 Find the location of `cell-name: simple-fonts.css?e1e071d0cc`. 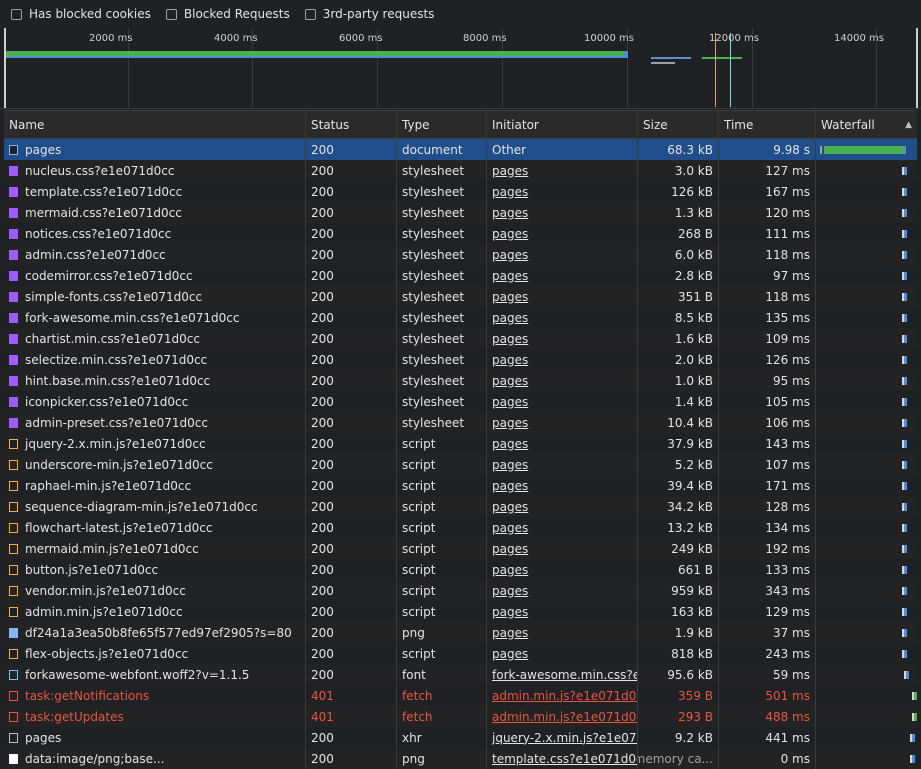

cell-name: simple-fonts.css?e1e071d0cc is located at coordinates (155, 296).